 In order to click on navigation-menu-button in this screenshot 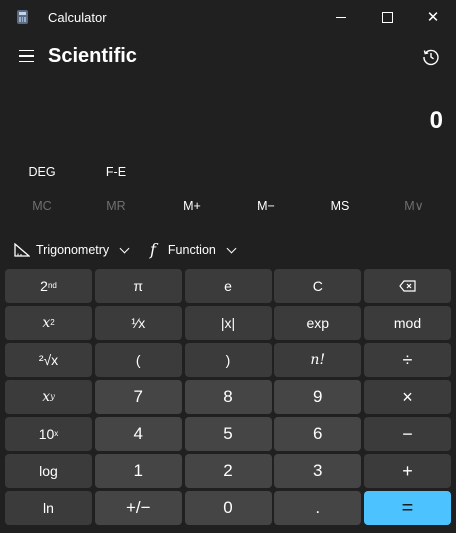, I will do `click(26, 56)`.